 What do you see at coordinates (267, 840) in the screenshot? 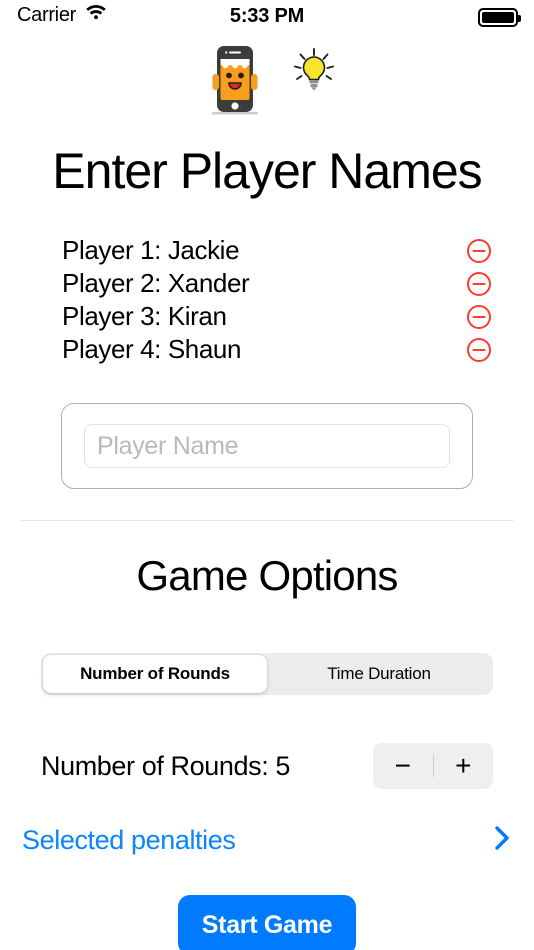
I see `selected-penalties-row: Selected penalties` at bounding box center [267, 840].